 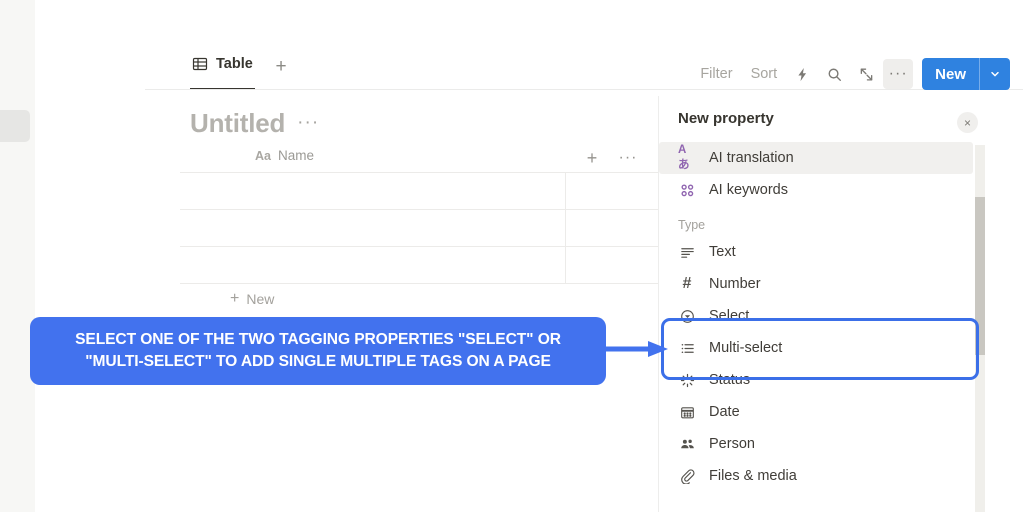 What do you see at coordinates (841, 412) in the screenshot?
I see `property-option-date: Date` at bounding box center [841, 412].